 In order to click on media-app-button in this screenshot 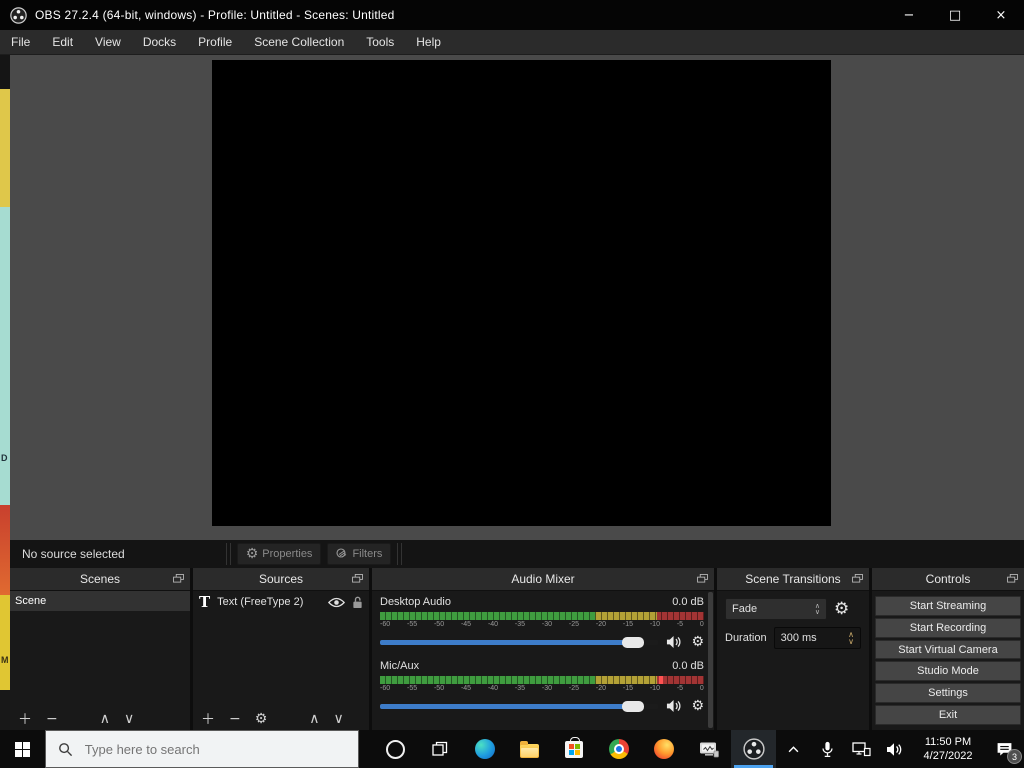, I will do `click(708, 749)`.